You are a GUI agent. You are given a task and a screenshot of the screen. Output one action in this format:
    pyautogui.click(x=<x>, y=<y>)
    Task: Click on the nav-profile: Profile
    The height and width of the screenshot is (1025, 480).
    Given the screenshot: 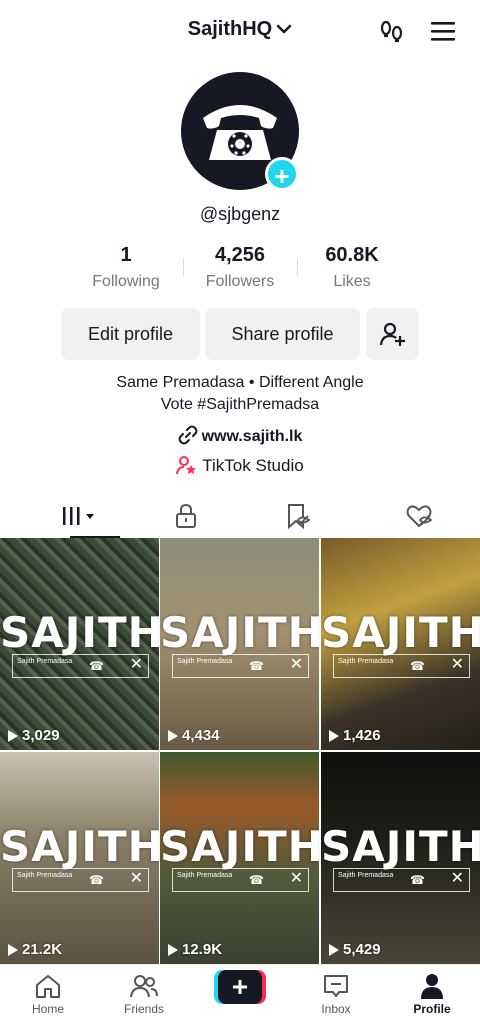 What is the action you would take?
    pyautogui.click(x=432, y=994)
    